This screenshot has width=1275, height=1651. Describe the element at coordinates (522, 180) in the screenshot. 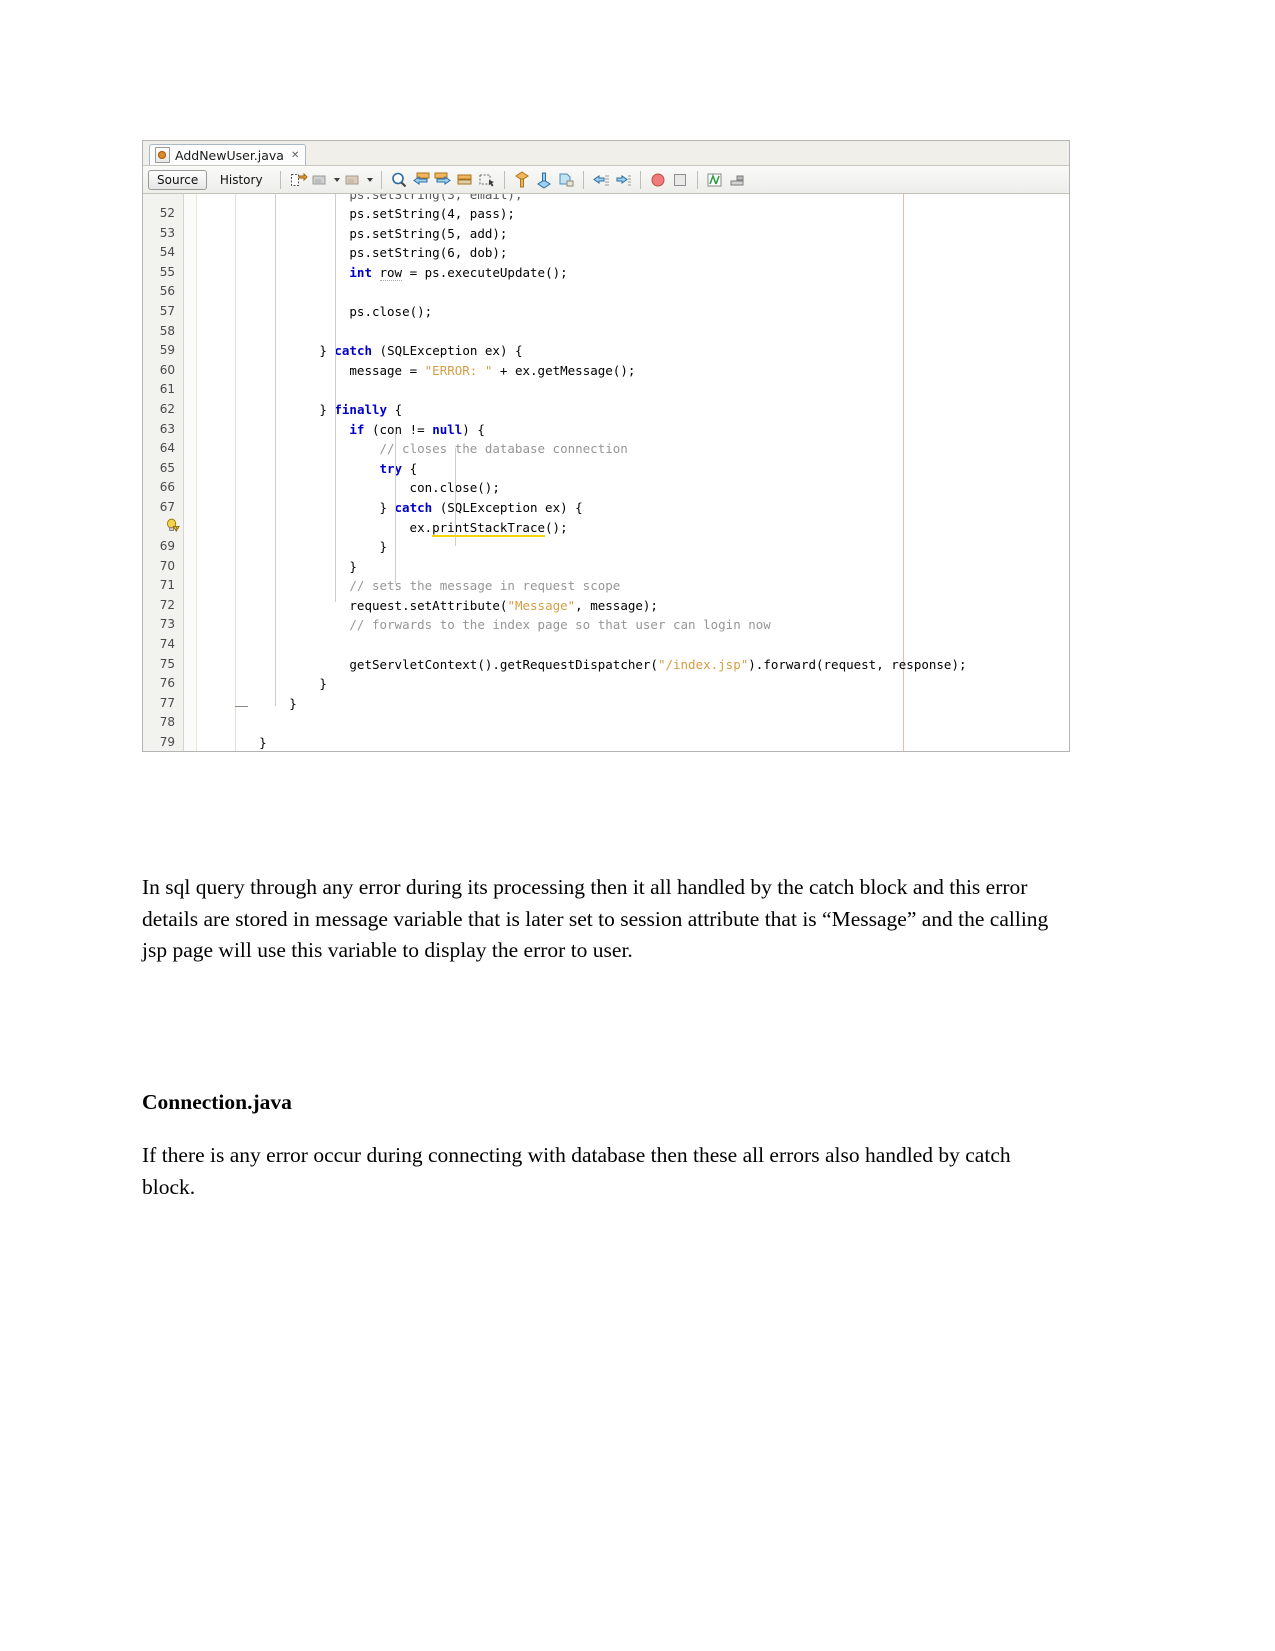

I see `previous-bookmark-icon` at that location.